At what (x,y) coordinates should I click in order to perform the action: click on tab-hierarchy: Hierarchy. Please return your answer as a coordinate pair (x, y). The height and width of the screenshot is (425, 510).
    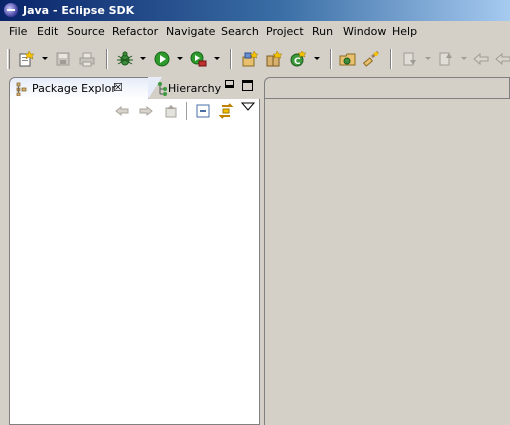
    Looking at the image, I should click on (192, 88).